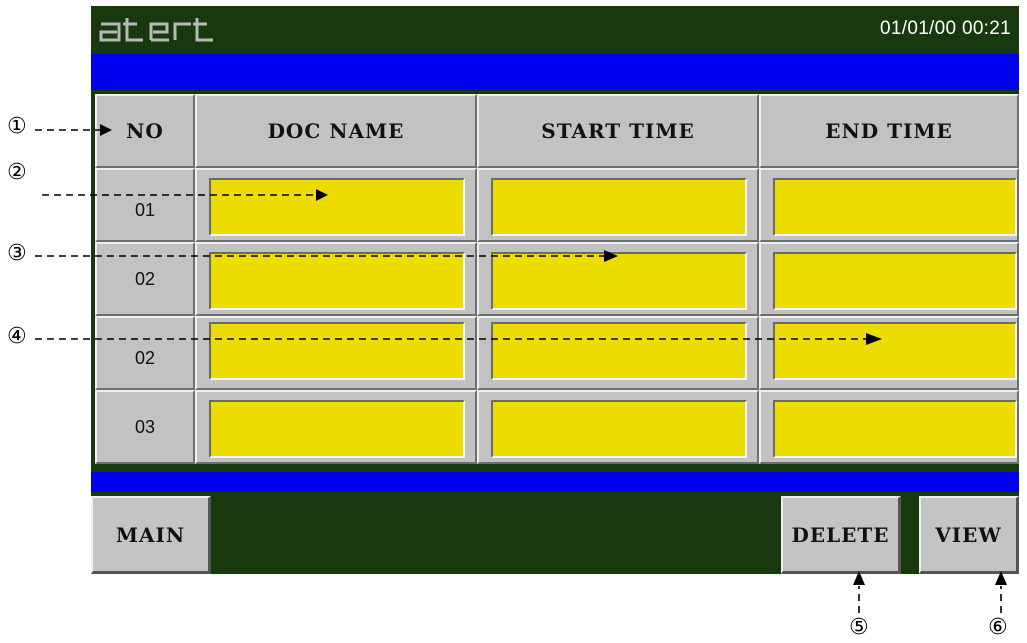 Image resolution: width=1027 pixels, height=643 pixels. Describe the element at coordinates (874, 339) in the screenshot. I see `callout-4-arrowhead` at that location.